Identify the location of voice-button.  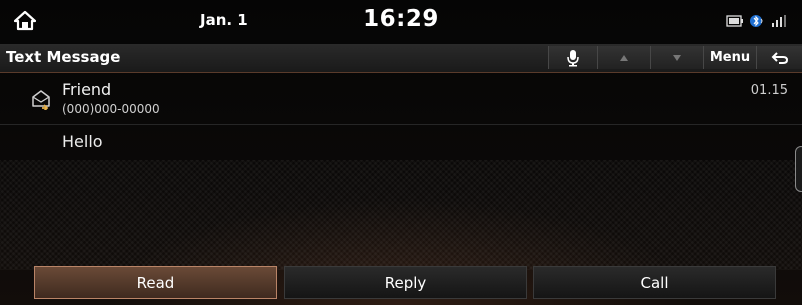
(572, 57).